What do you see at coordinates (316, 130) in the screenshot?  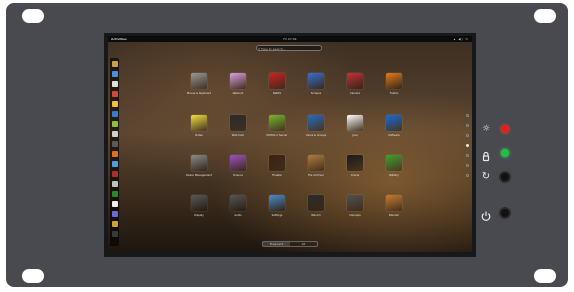 I see `app-tile: Users & Groups` at bounding box center [316, 130].